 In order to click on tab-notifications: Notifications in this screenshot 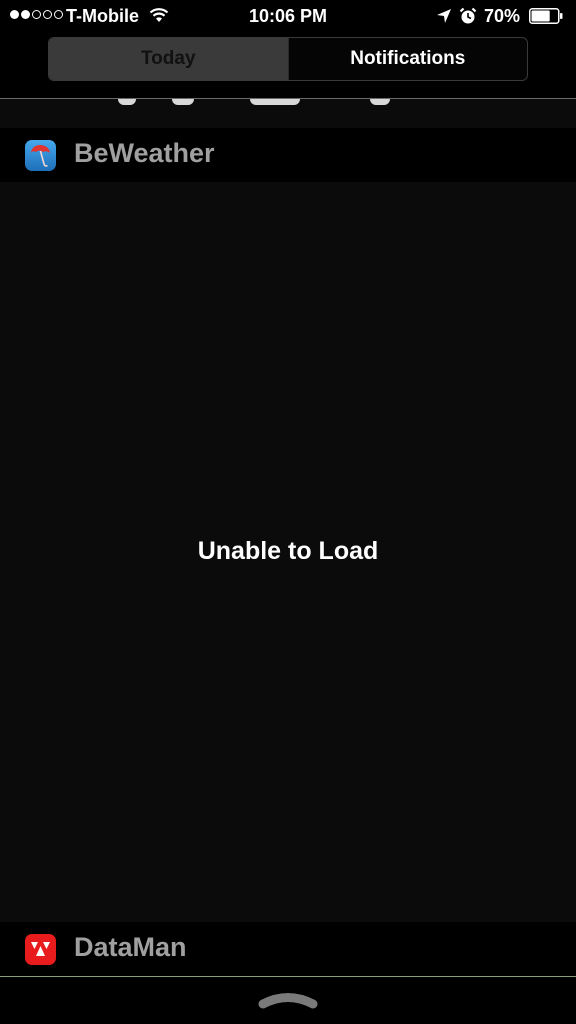, I will do `click(408, 59)`.